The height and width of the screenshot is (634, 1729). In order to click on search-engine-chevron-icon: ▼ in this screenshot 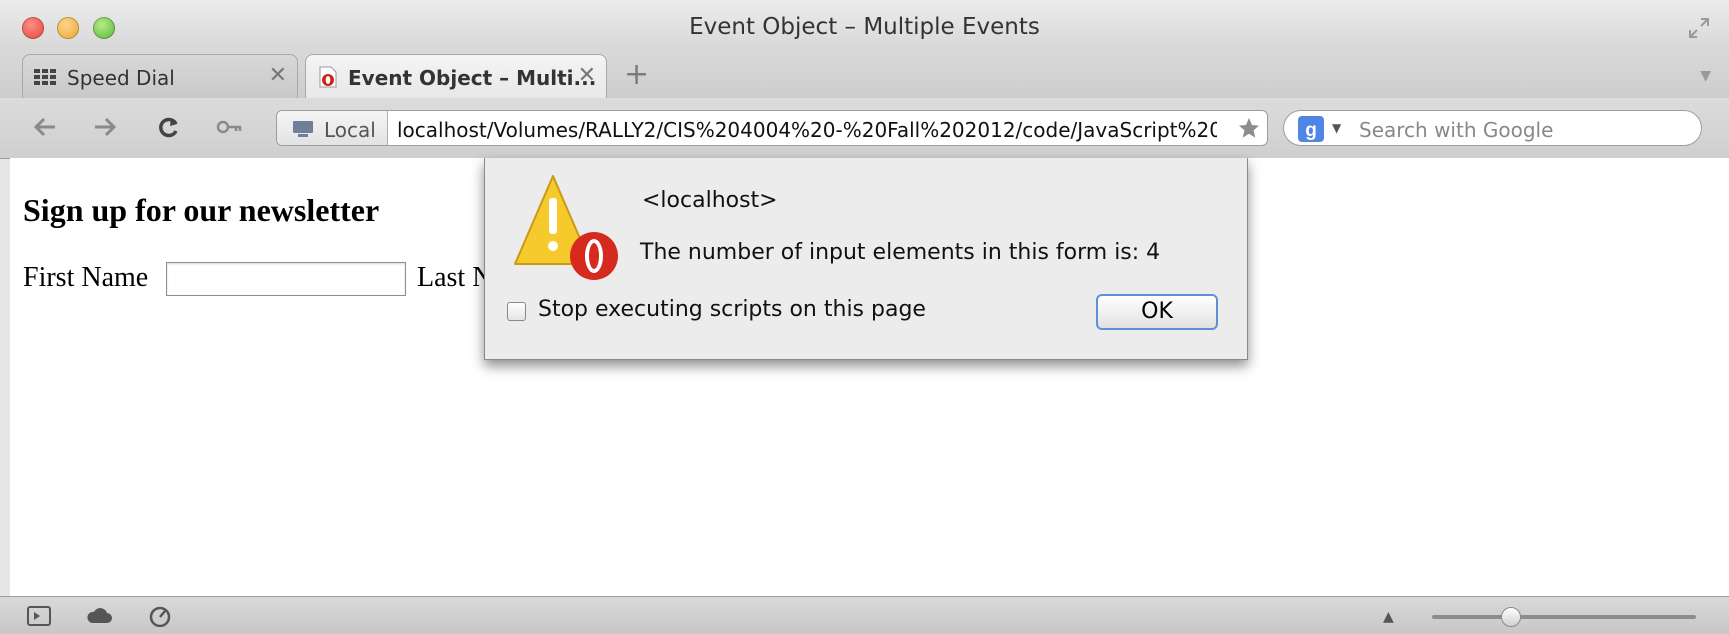, I will do `click(1336, 128)`.